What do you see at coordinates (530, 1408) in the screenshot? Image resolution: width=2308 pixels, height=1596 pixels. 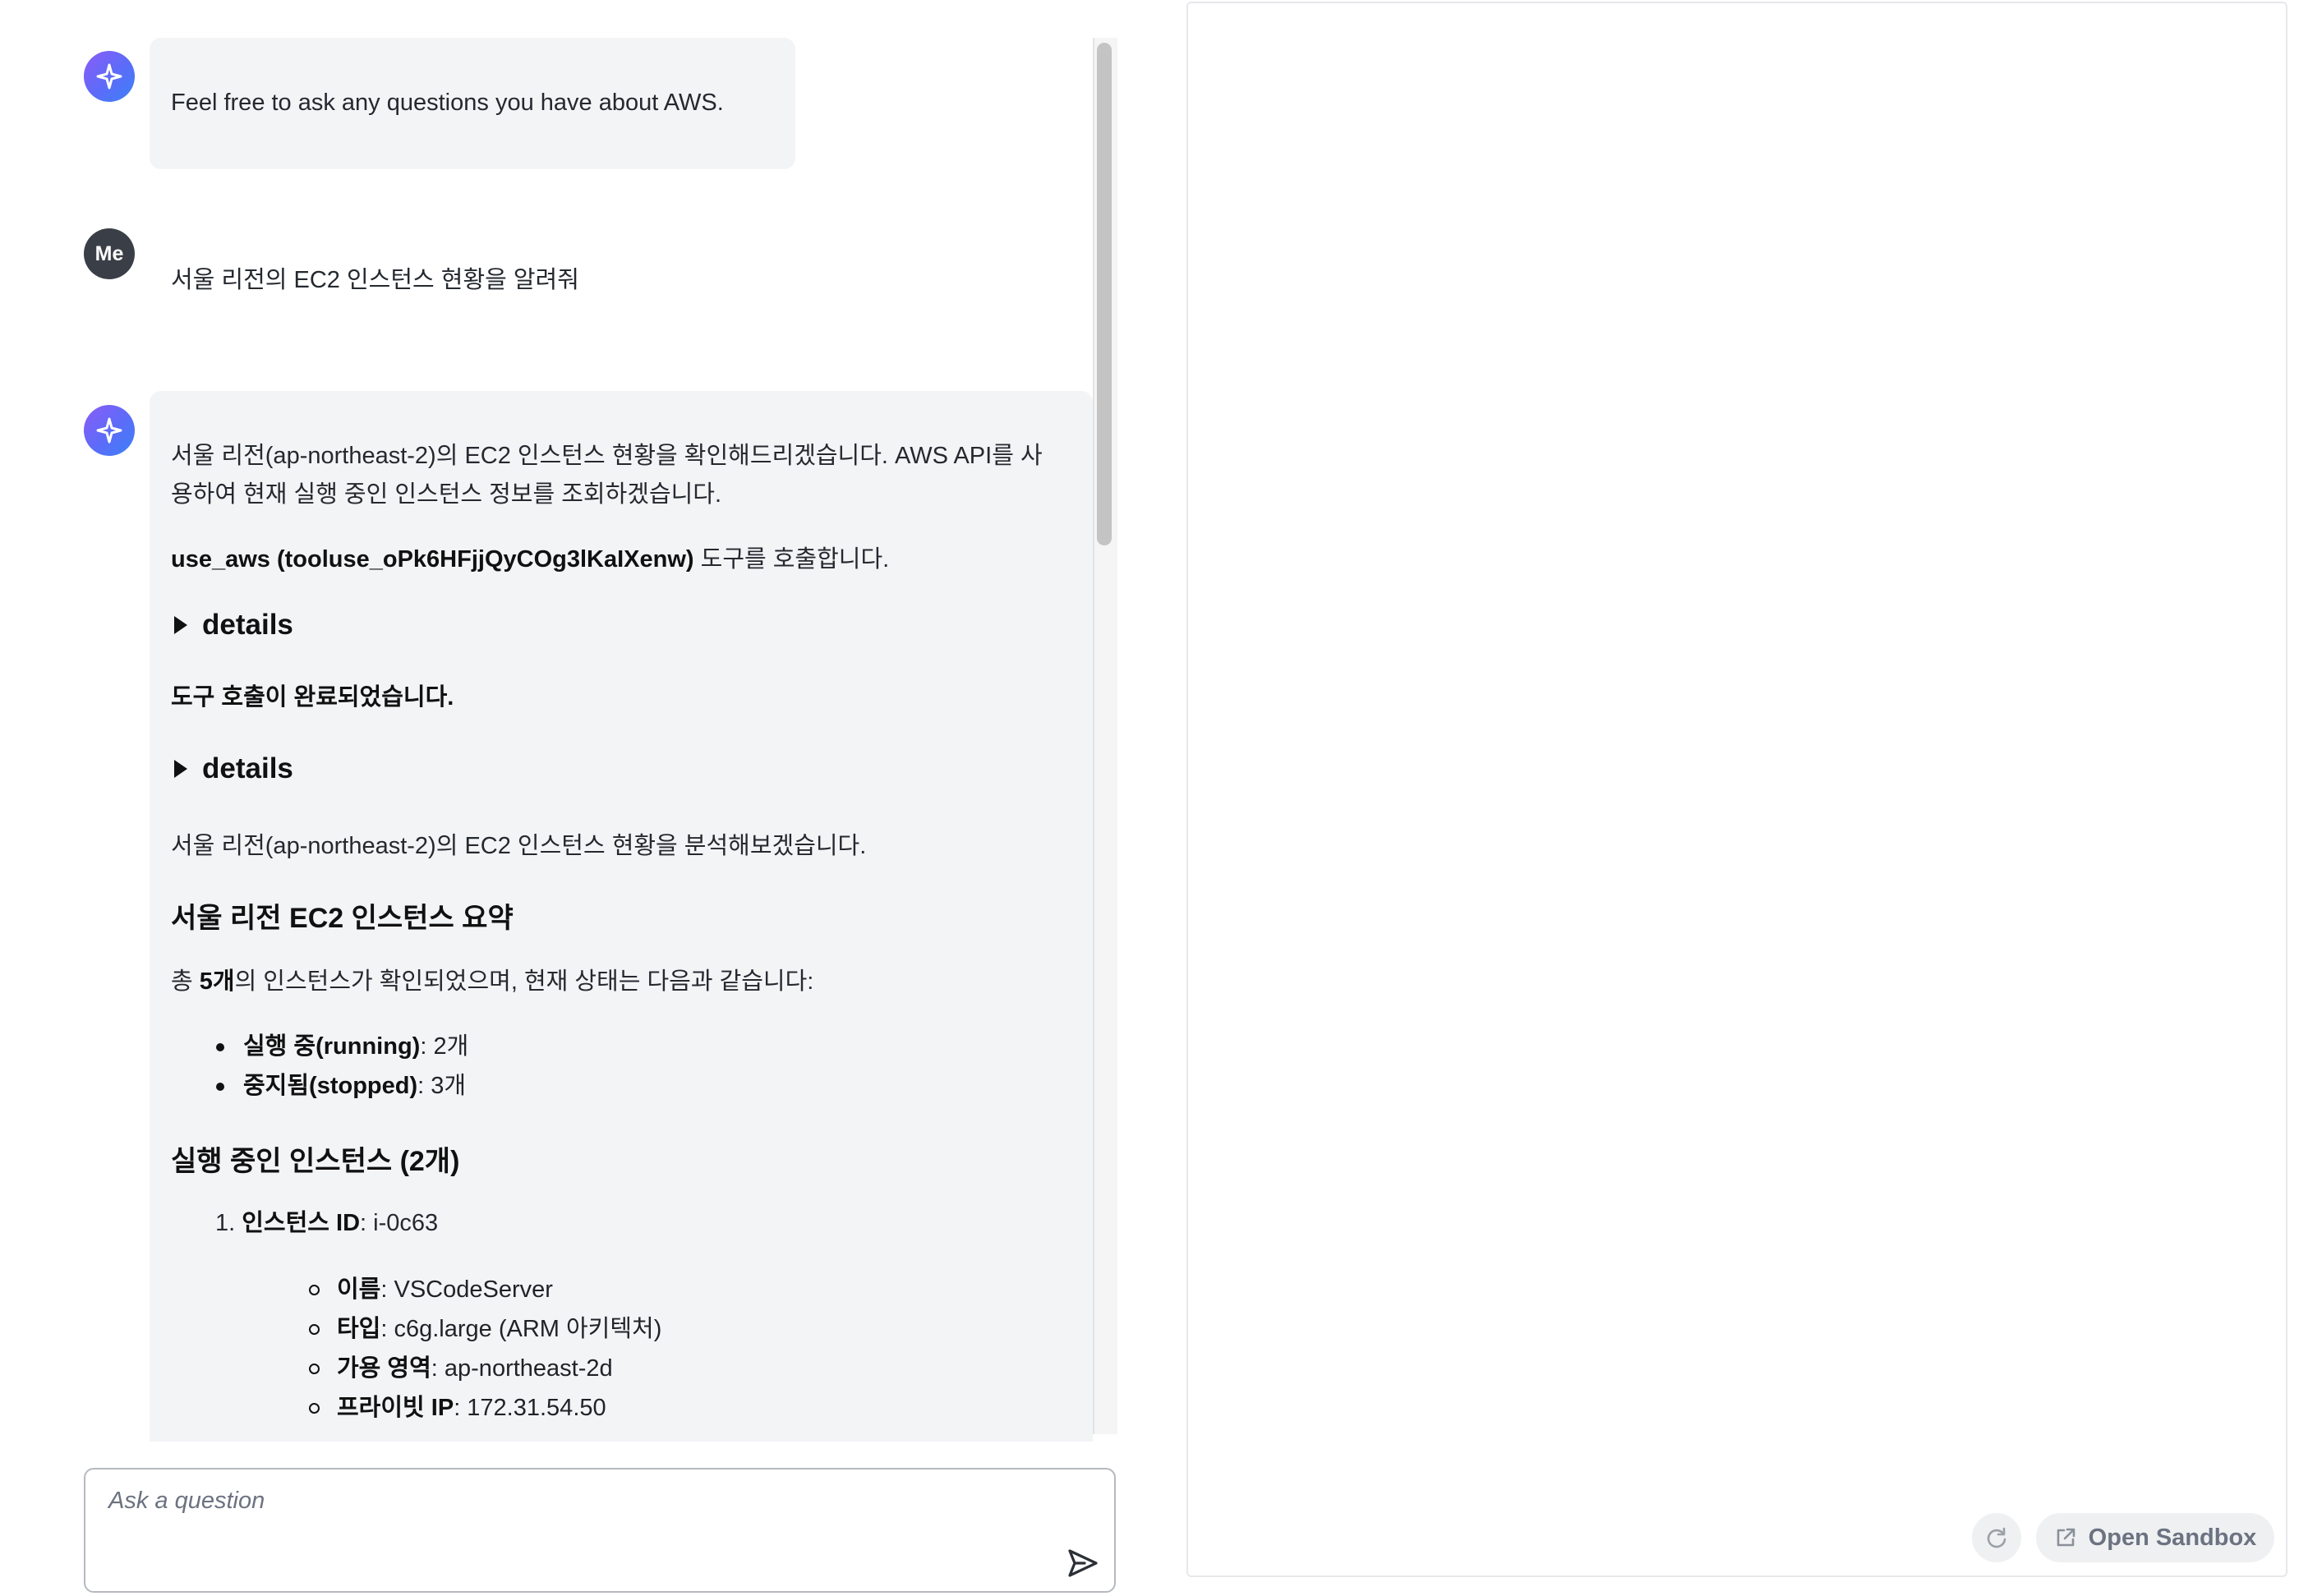 I see `detail-value: : 172.31.54.50` at bounding box center [530, 1408].